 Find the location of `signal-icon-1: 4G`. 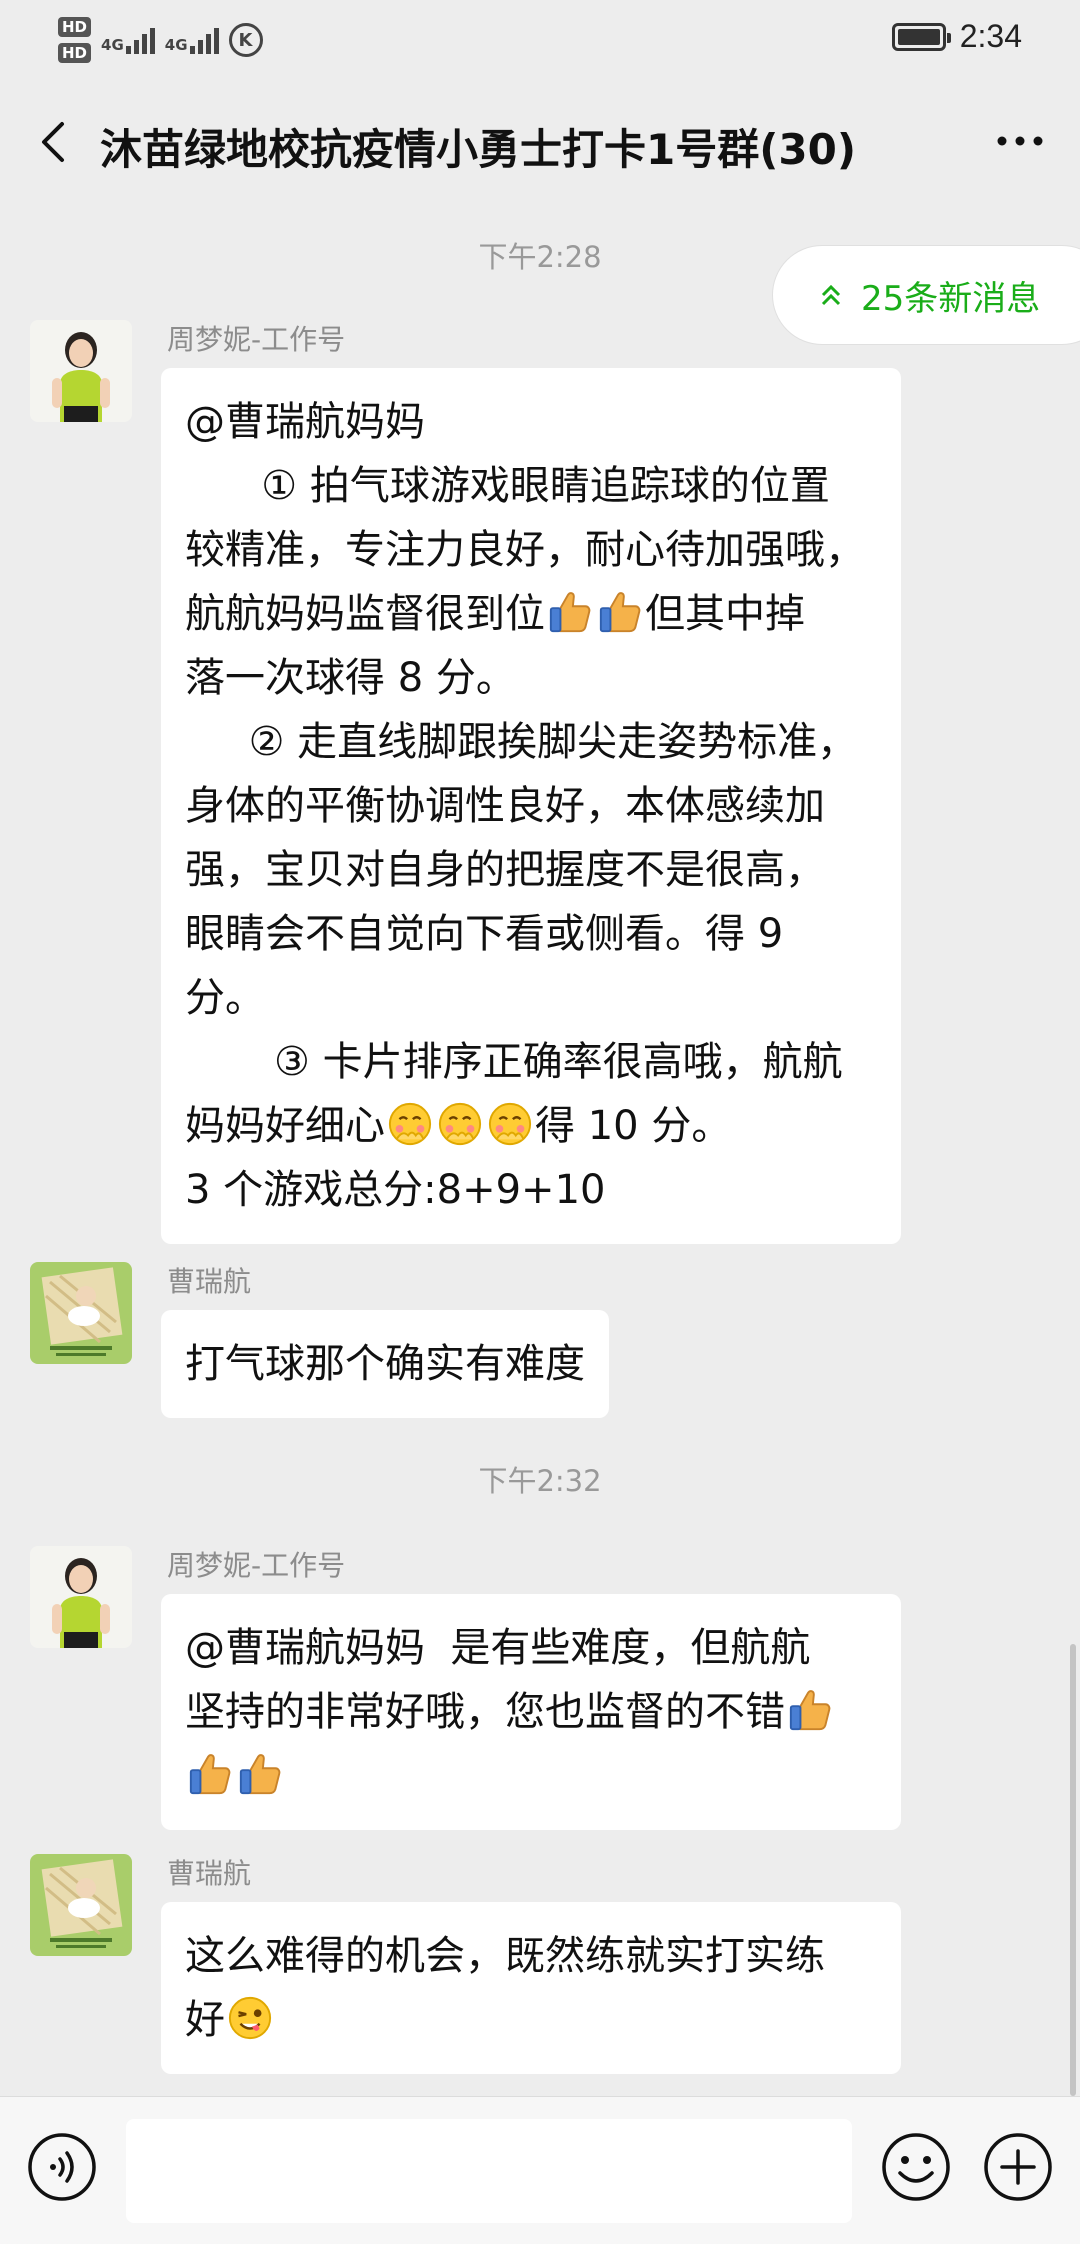

signal-icon-1: 4G is located at coordinates (128, 40).